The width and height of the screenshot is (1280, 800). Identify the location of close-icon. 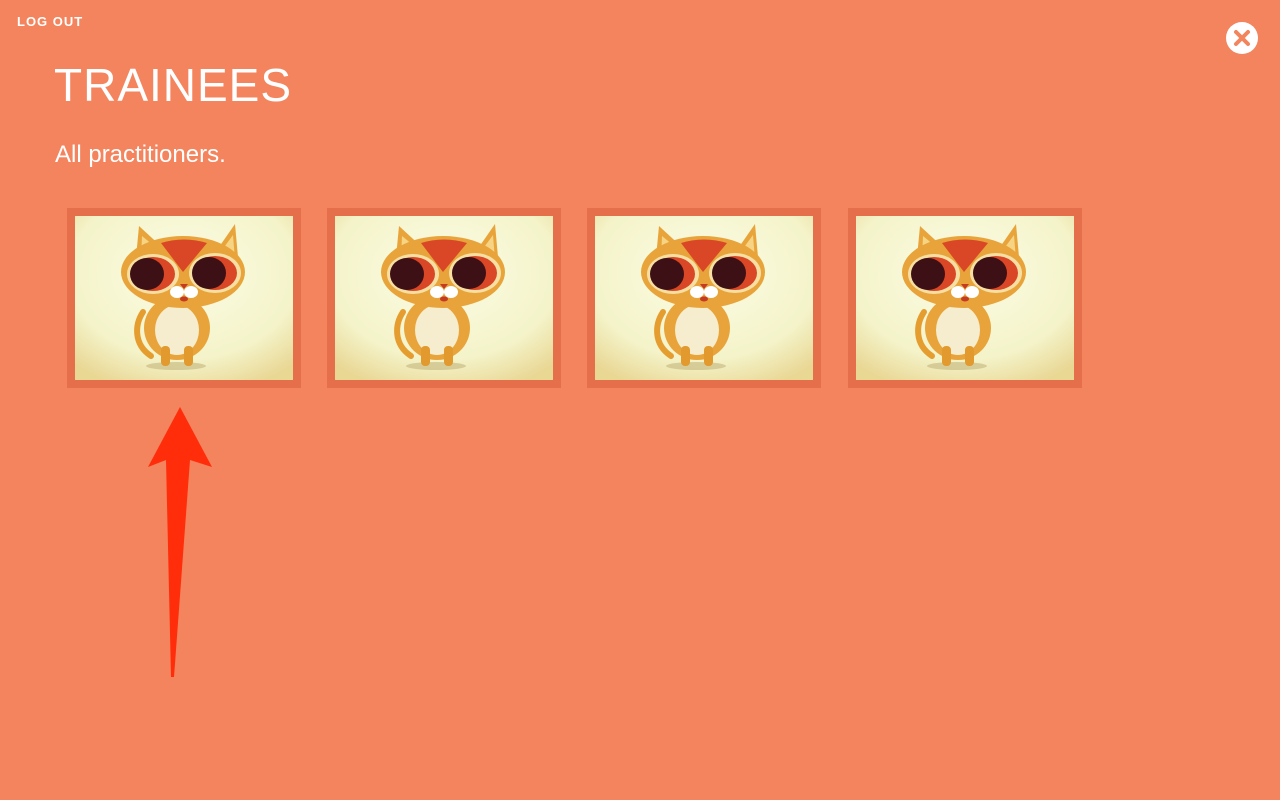
(1242, 38).